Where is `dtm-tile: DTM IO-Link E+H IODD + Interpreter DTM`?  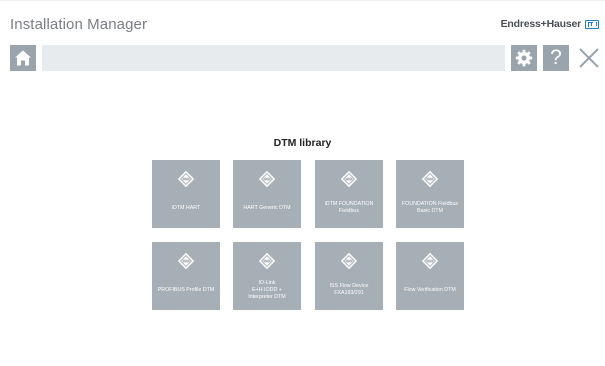
dtm-tile: DTM IO-Link E+H IODD + Interpreter DTM is located at coordinates (267, 276).